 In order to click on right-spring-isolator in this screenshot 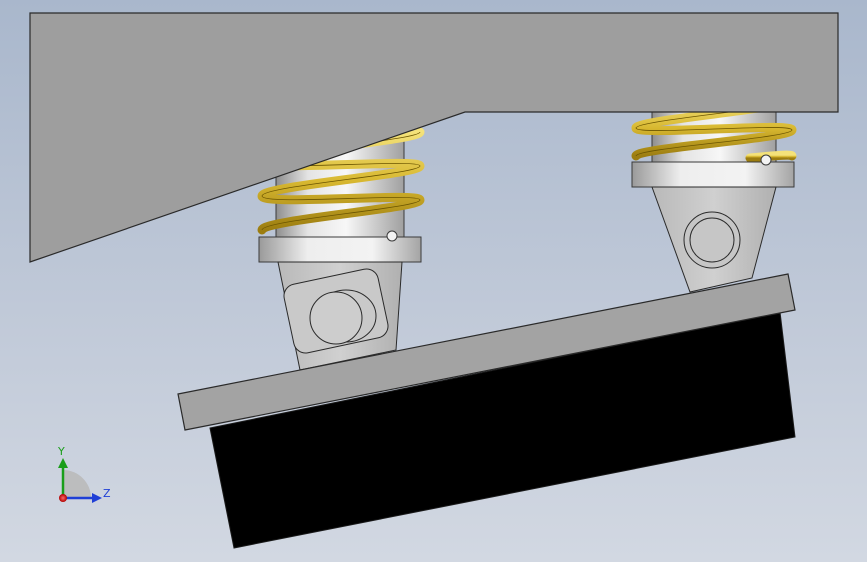, I will do `click(714, 141)`.